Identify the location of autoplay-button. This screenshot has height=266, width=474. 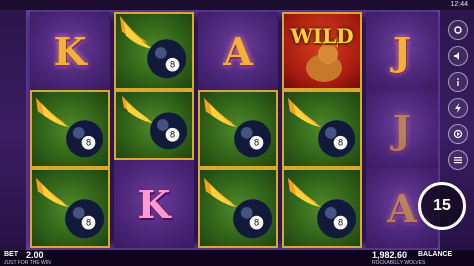
(458, 134).